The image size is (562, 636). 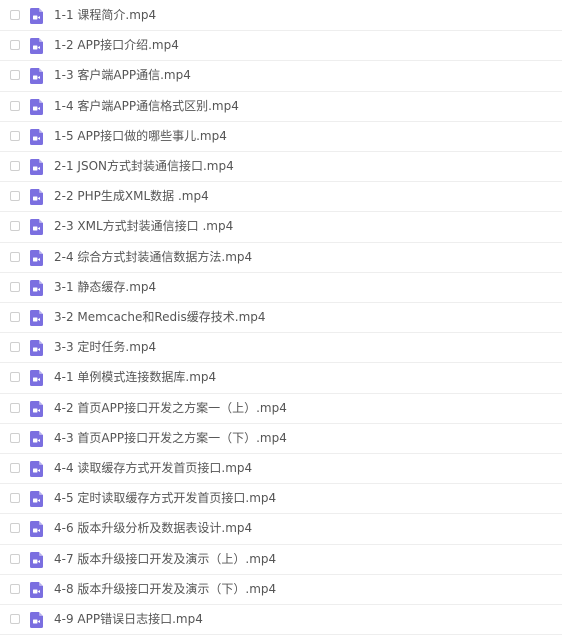 I want to click on file-name: 3-3 定时任务.mp4, so click(x=105, y=347).